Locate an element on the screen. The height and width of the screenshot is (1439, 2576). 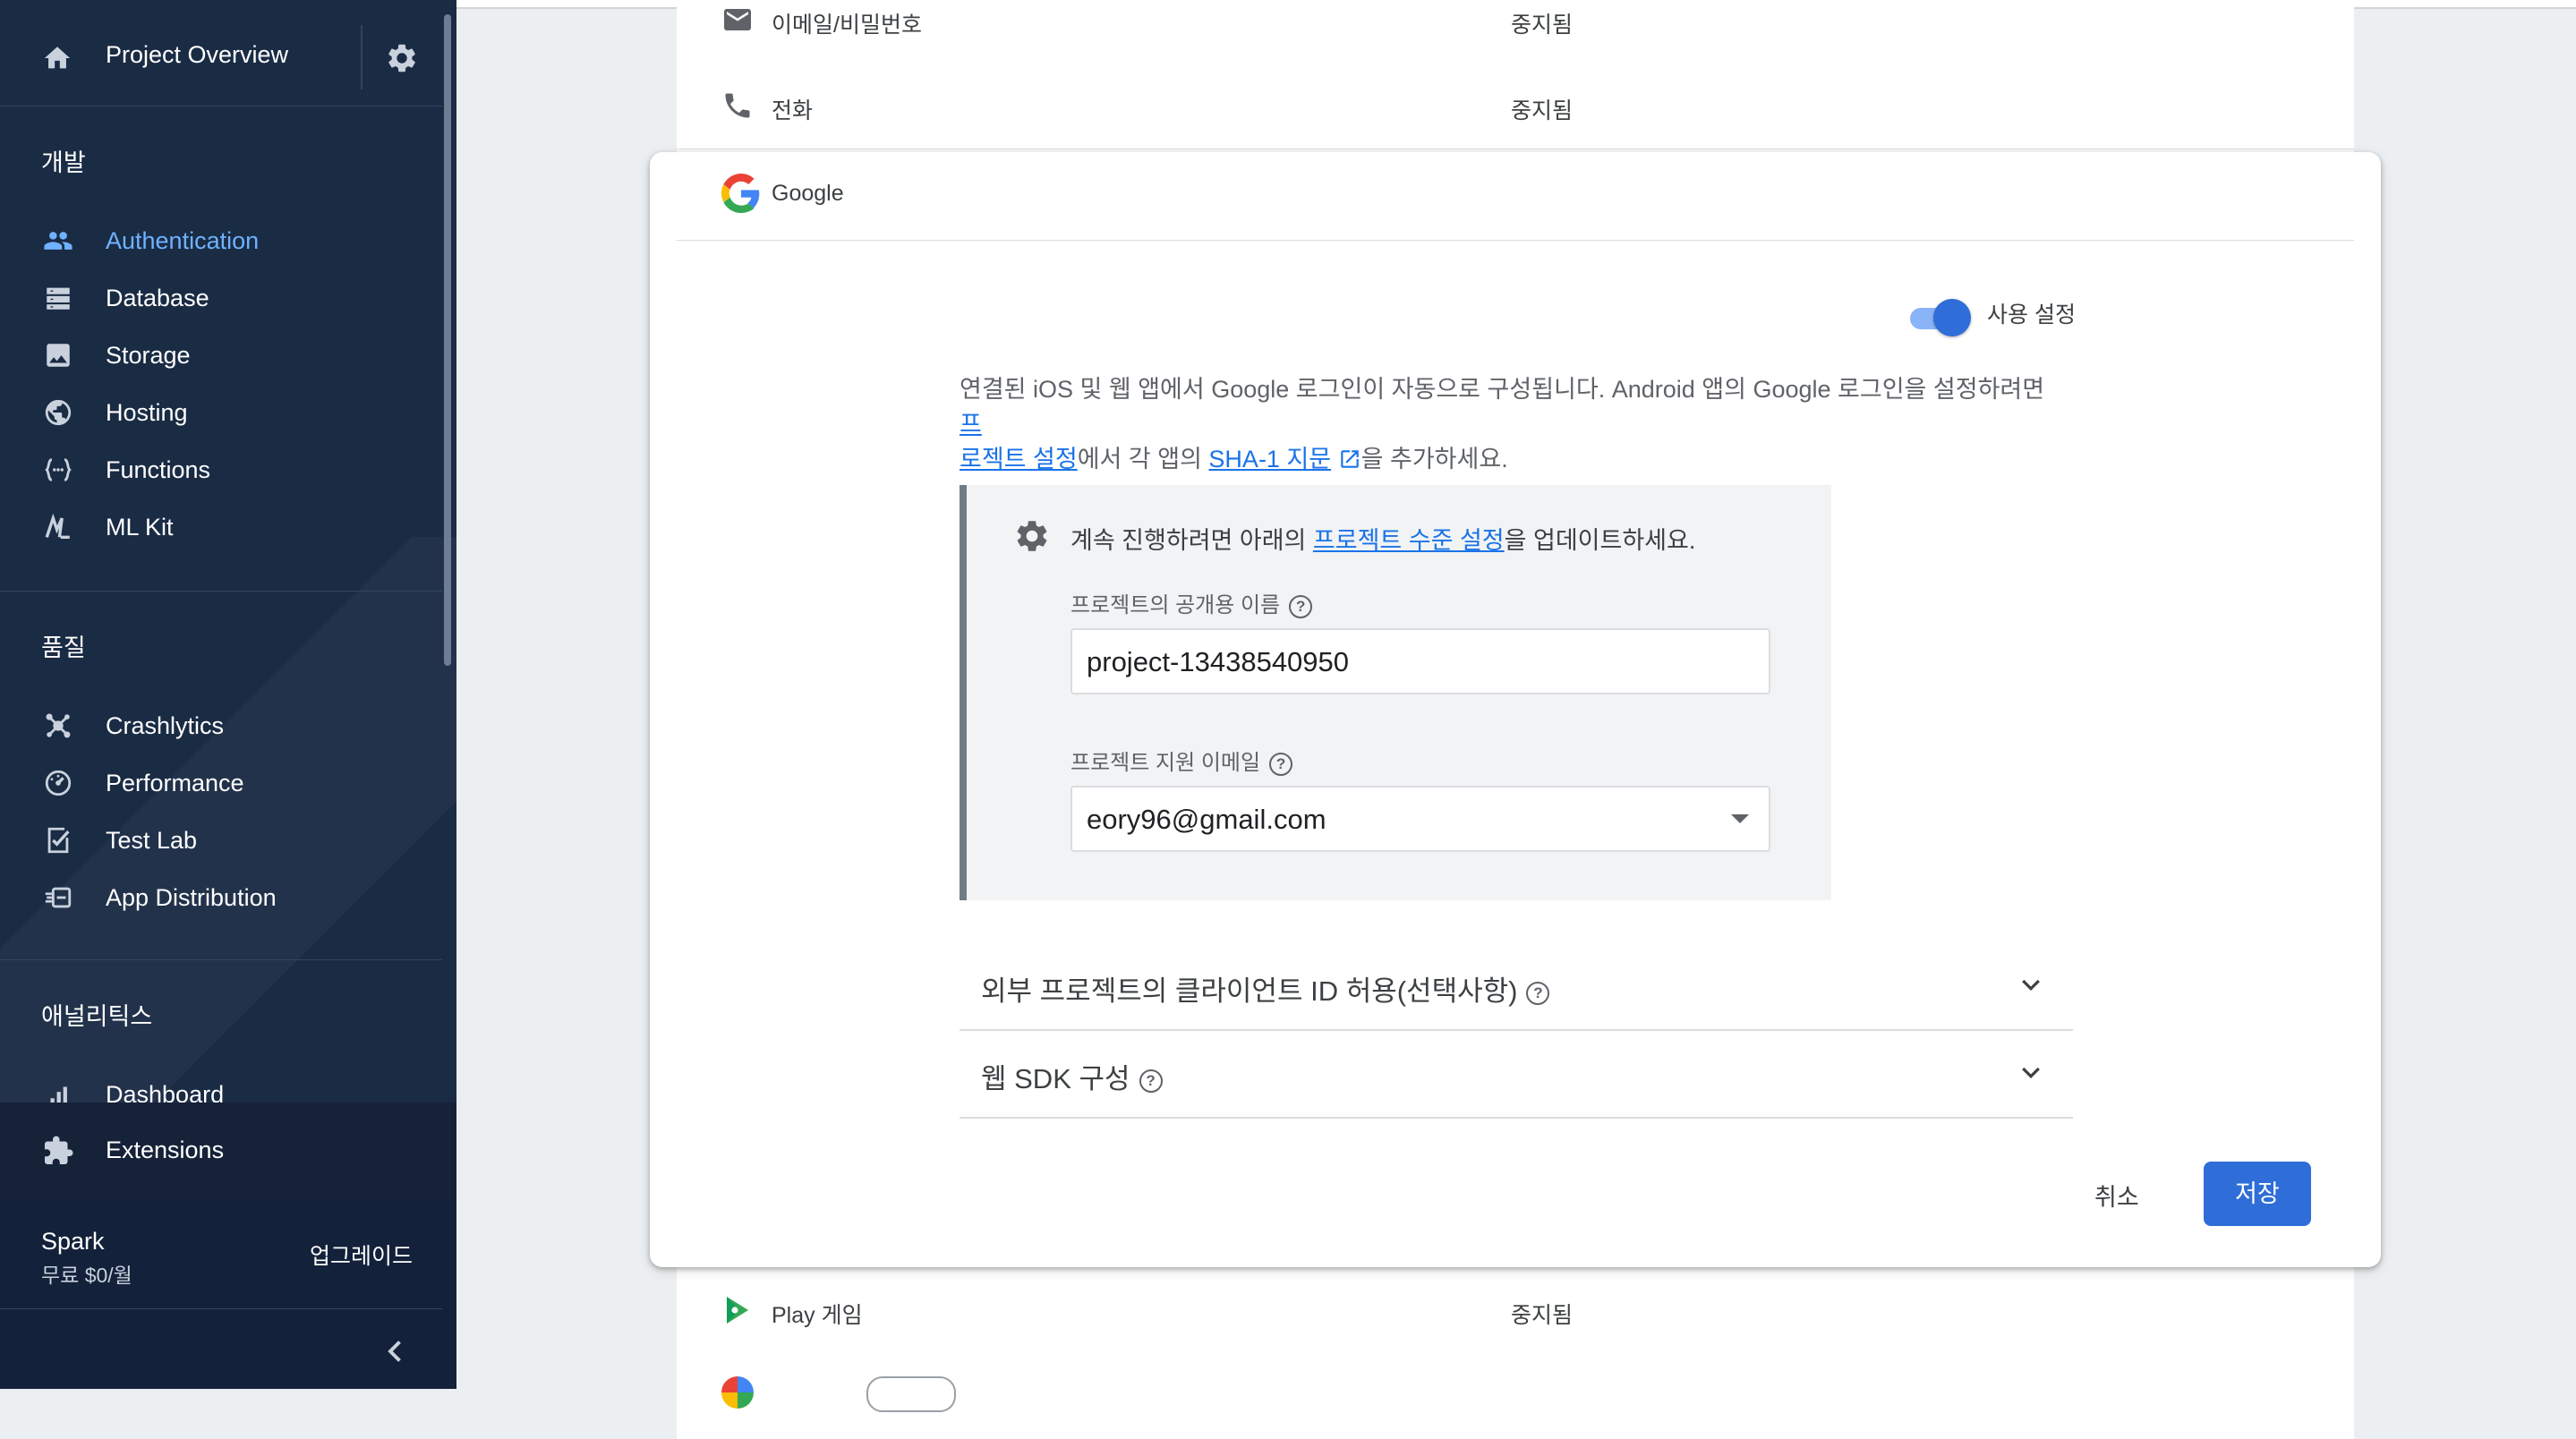
web-sdk-config-expander: 웹 SDK 구성? is located at coordinates (1516, 1074).